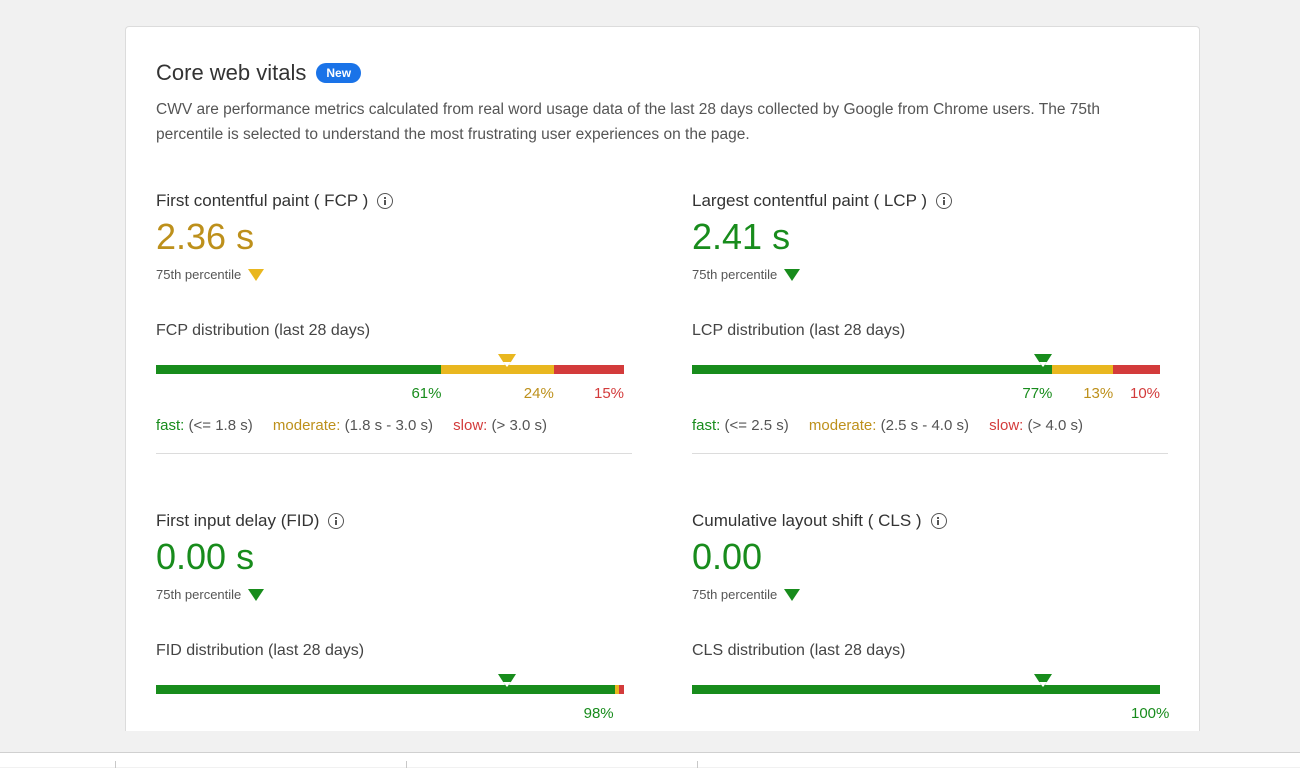 This screenshot has width=1300, height=768. I want to click on moderate-percent: 24%, so click(538, 393).